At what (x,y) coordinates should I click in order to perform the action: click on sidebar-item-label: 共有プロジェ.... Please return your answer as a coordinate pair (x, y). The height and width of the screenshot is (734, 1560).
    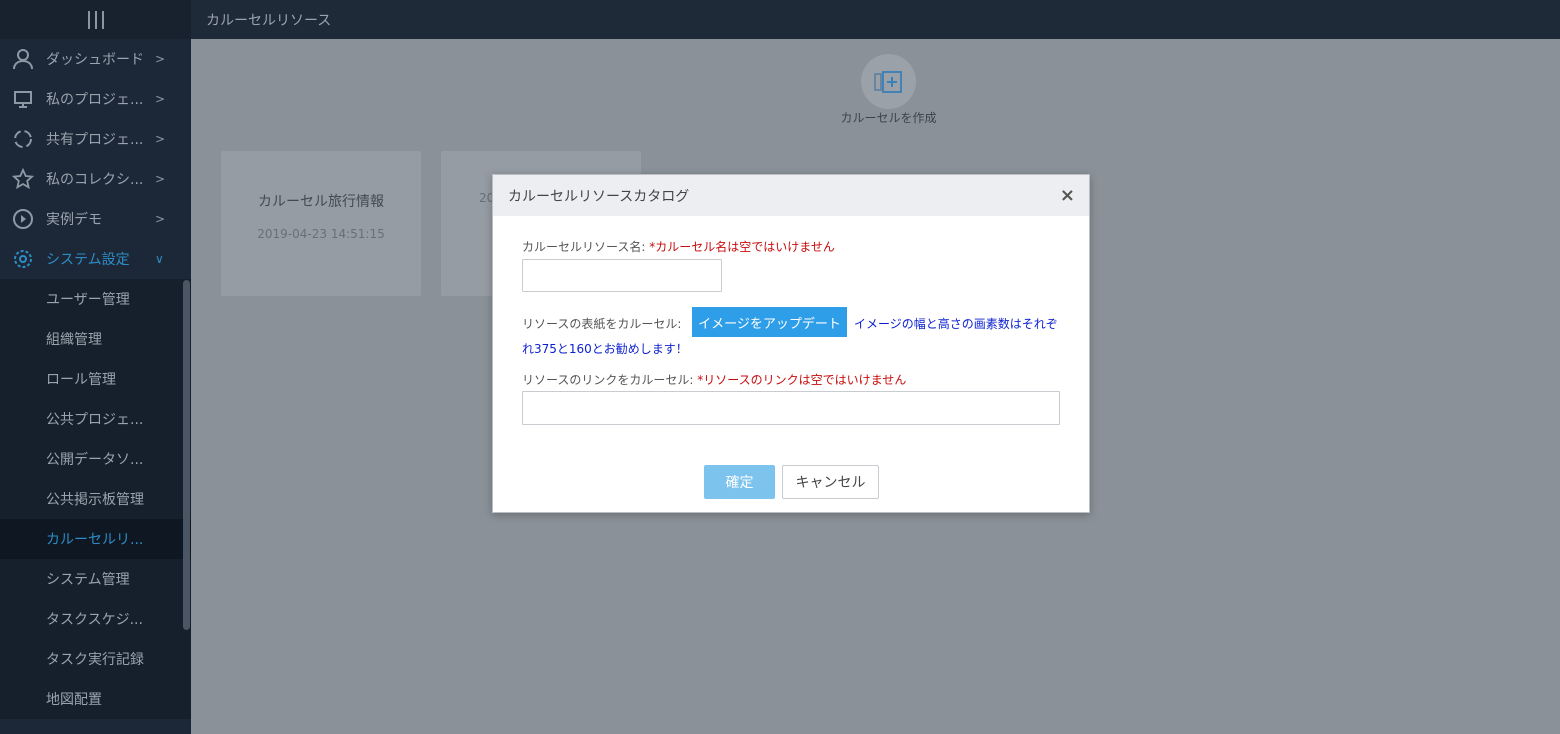
    Looking at the image, I should click on (95, 140).